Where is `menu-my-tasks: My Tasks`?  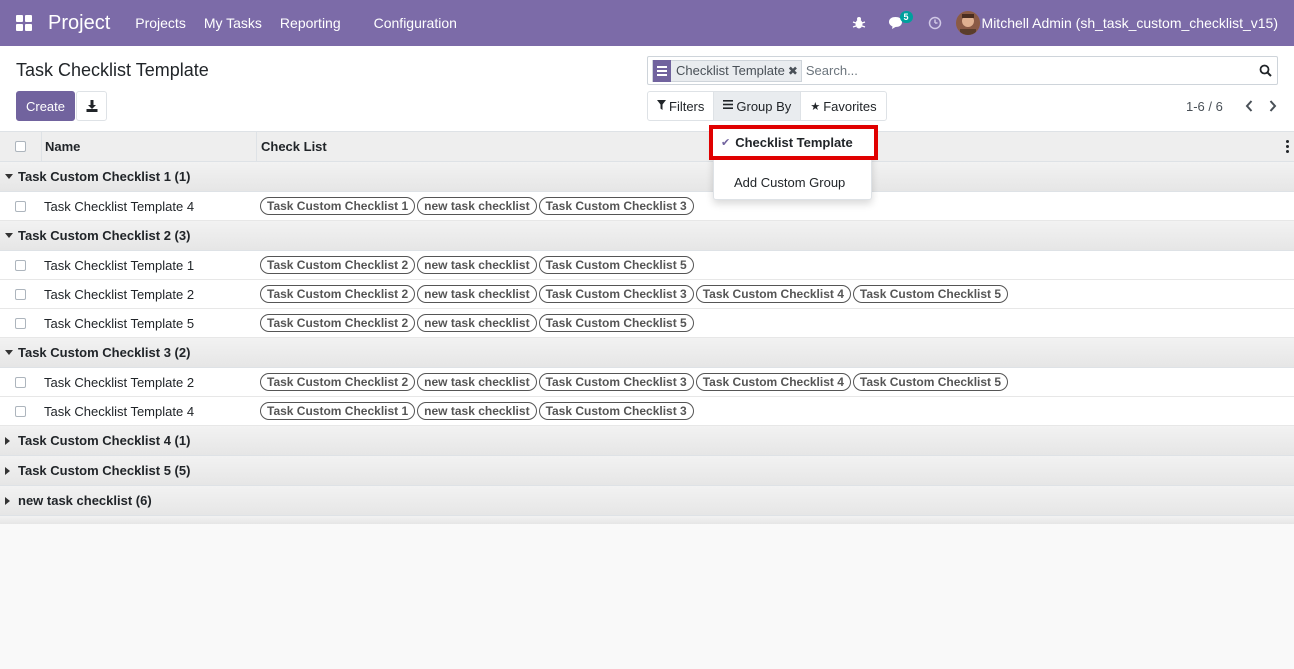
menu-my-tasks: My Tasks is located at coordinates (233, 23).